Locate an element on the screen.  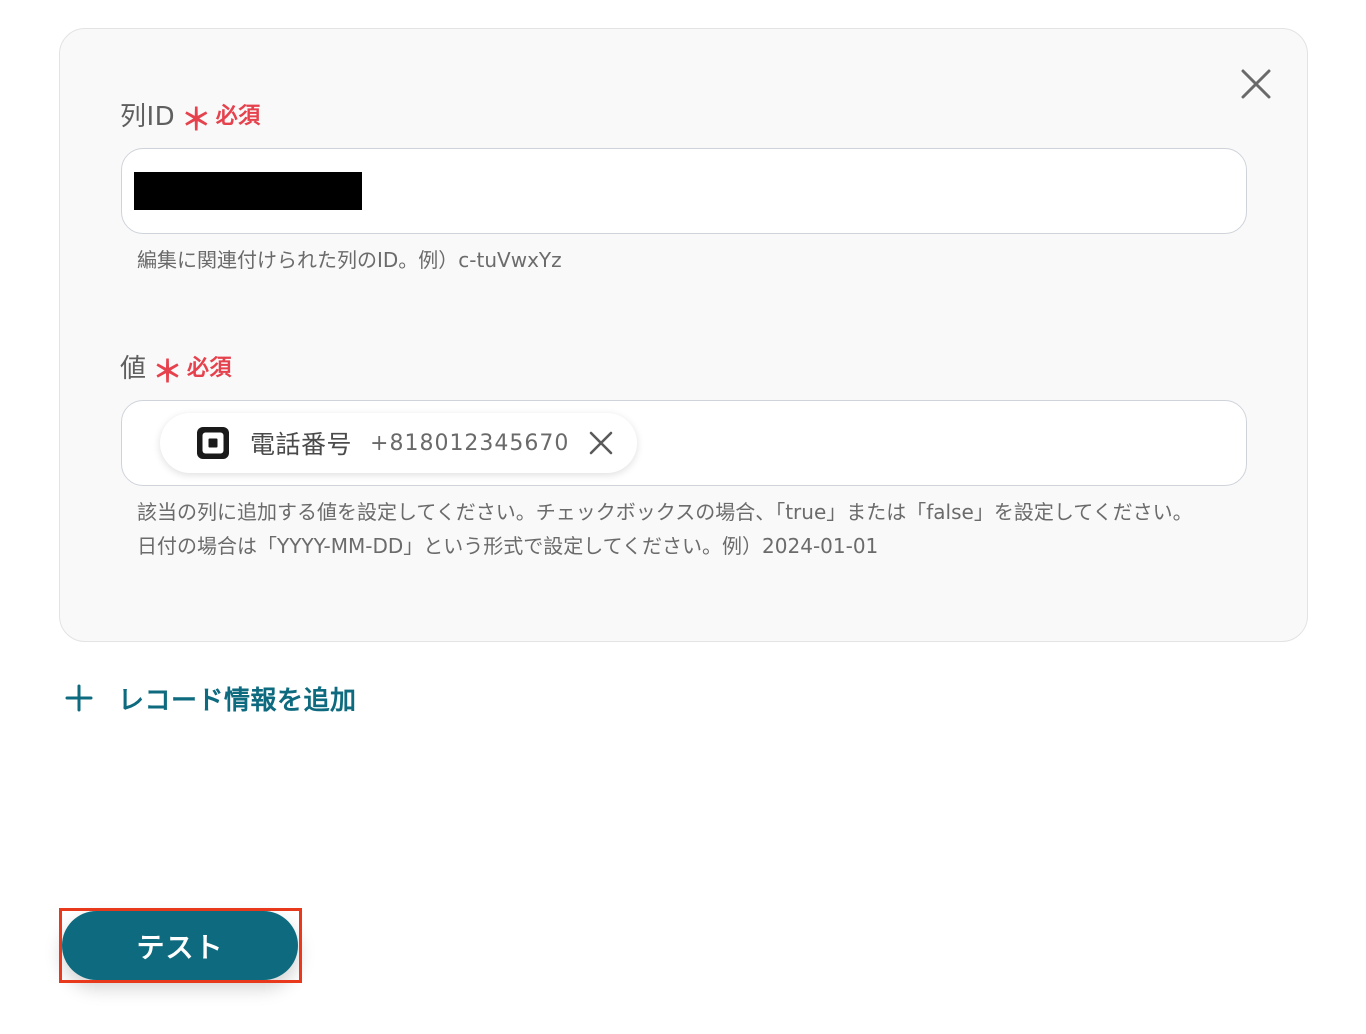
column-id-label: 列ID ＊ 必須 is located at coordinates (190, 115).